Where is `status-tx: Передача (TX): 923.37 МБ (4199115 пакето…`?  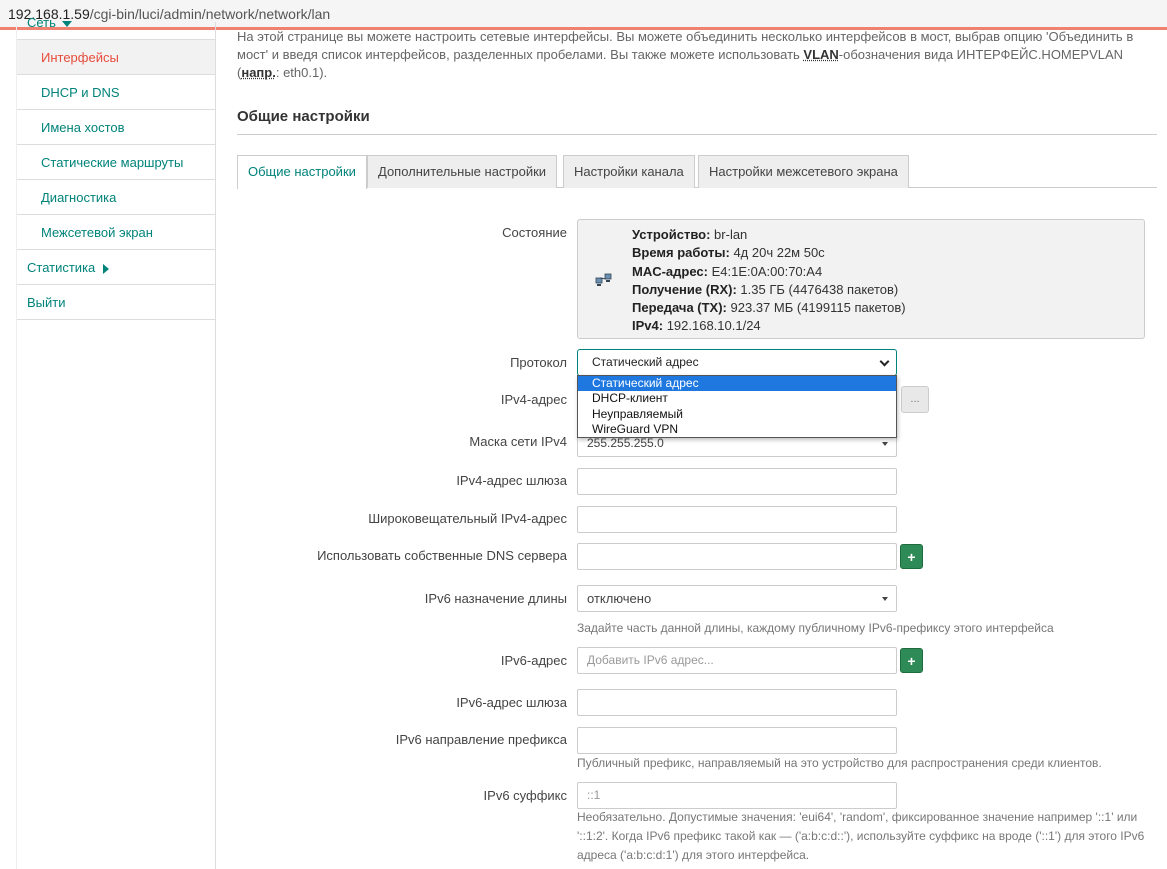
status-tx: Передача (TX): 923.37 МБ (4199115 пакето… is located at coordinates (769, 308).